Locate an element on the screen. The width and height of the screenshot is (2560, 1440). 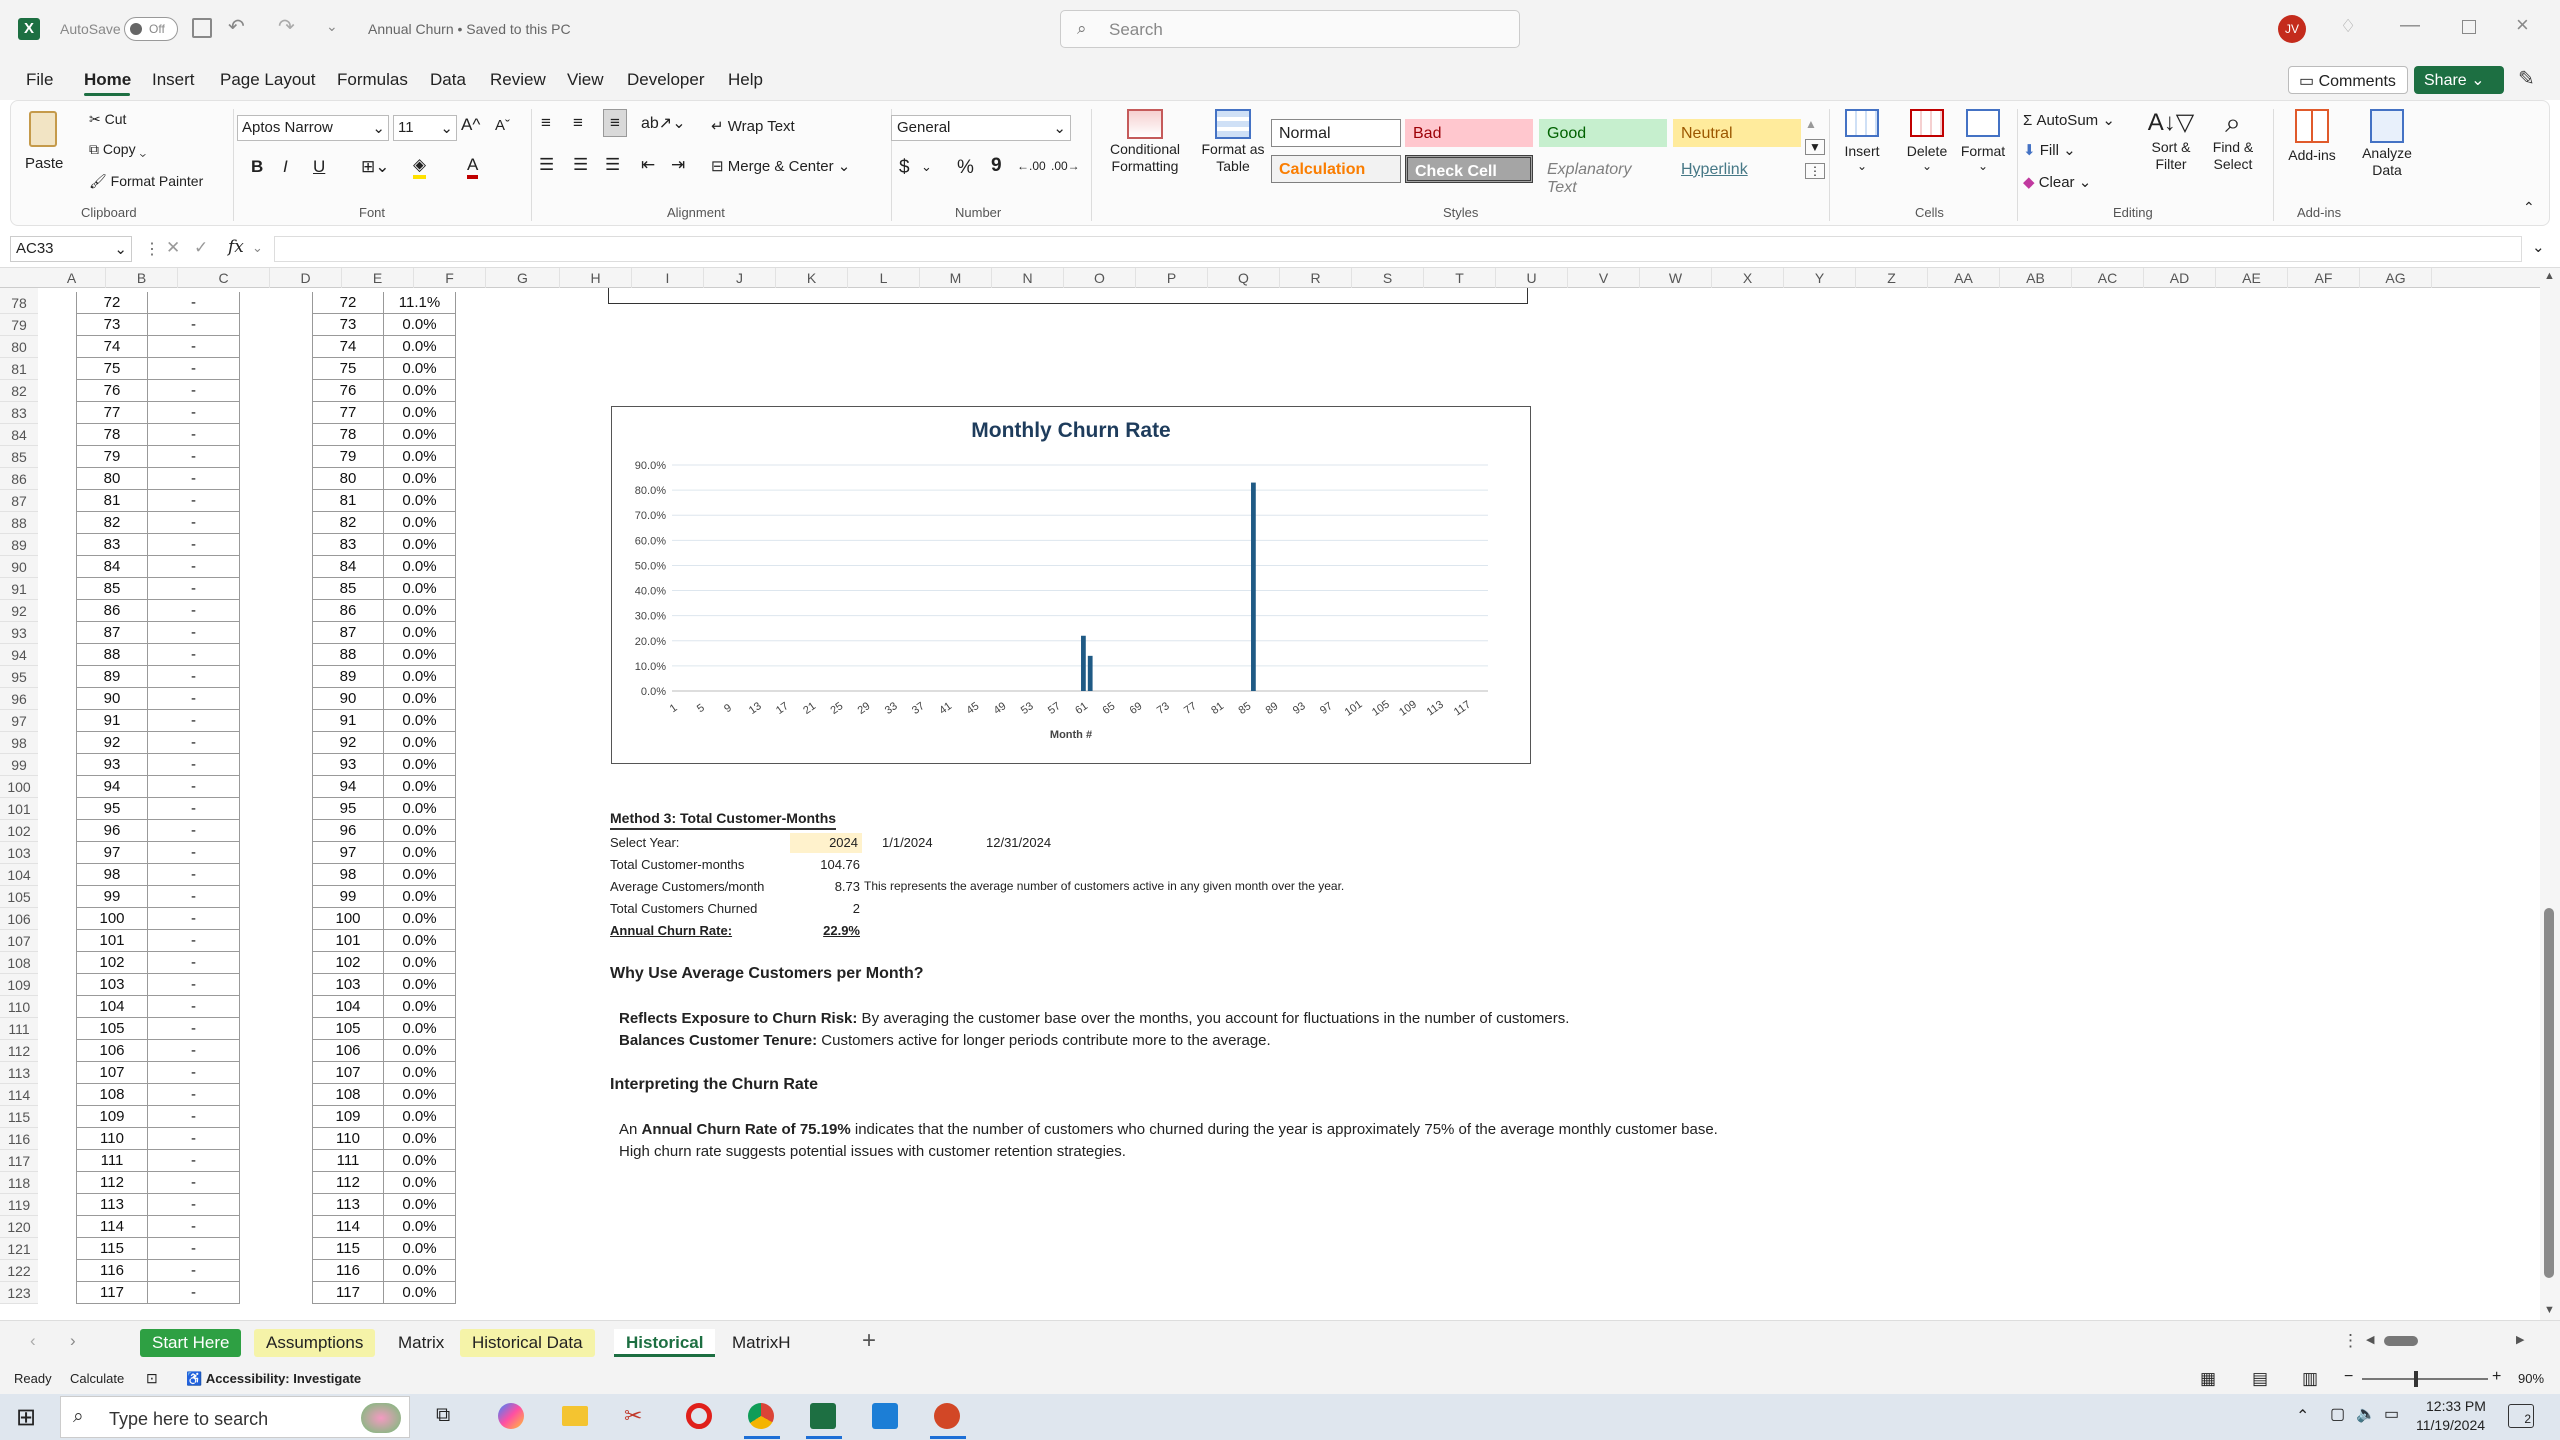
zoom-in-icon: + is located at coordinates (2496, 1377).